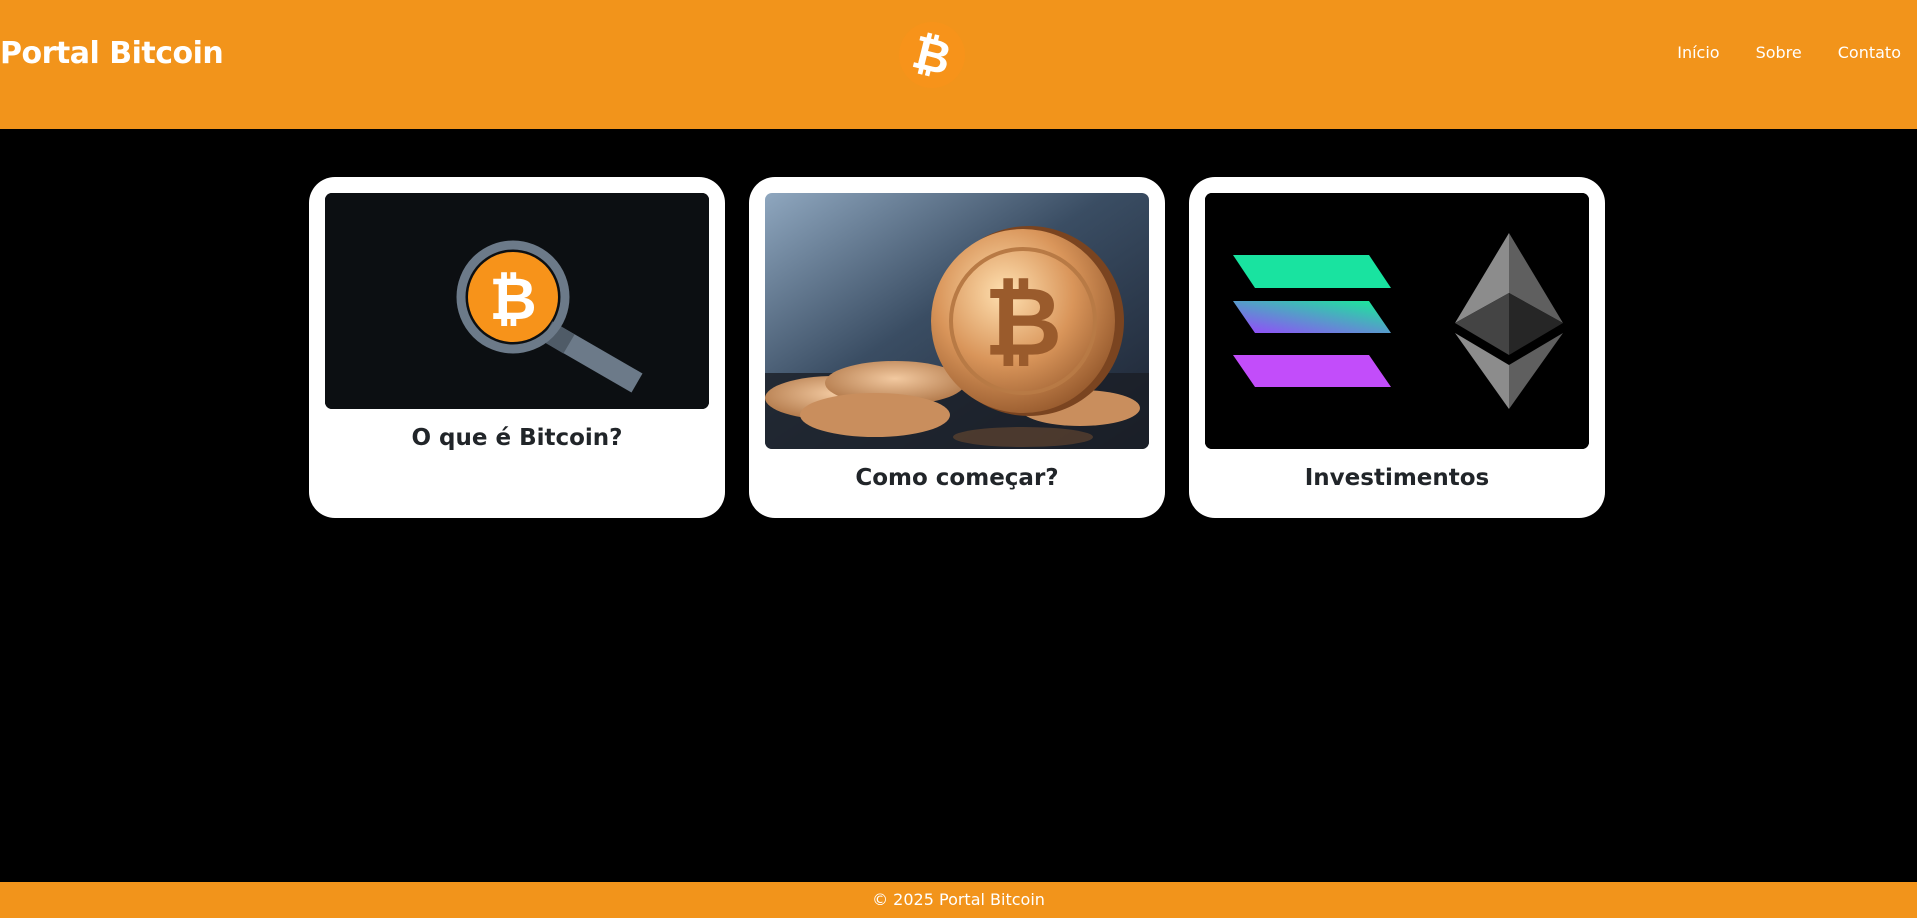  I want to click on card-title: Investimentos, so click(1397, 478).